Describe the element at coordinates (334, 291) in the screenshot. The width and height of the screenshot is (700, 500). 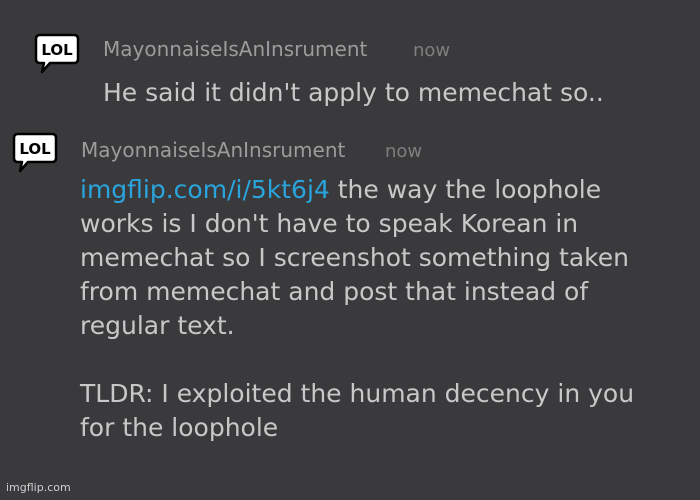
I see `message-line: from memechat and post that instead of` at that location.